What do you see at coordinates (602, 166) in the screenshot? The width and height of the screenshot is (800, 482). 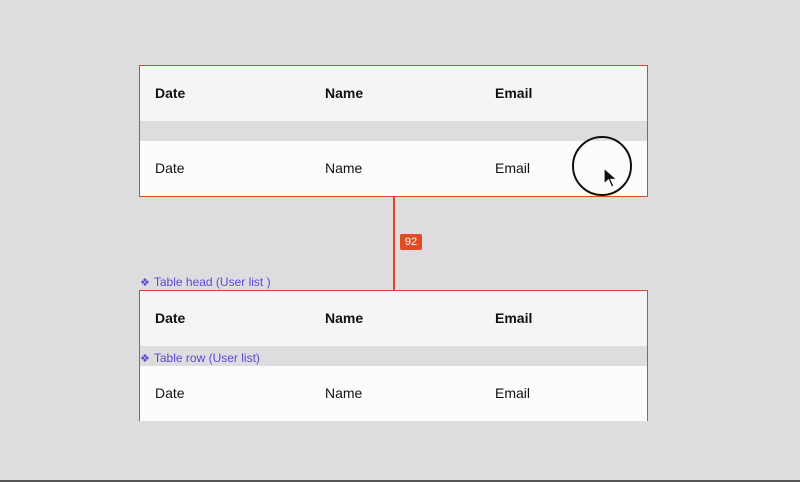 I see `cursor-highlight-ring` at bounding box center [602, 166].